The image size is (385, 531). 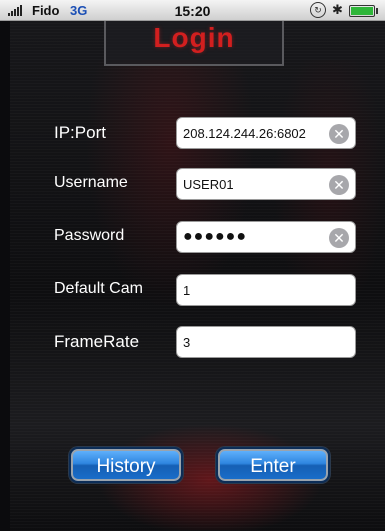 What do you see at coordinates (337, 9) in the screenshot?
I see `bluetooth-icon: ✱` at bounding box center [337, 9].